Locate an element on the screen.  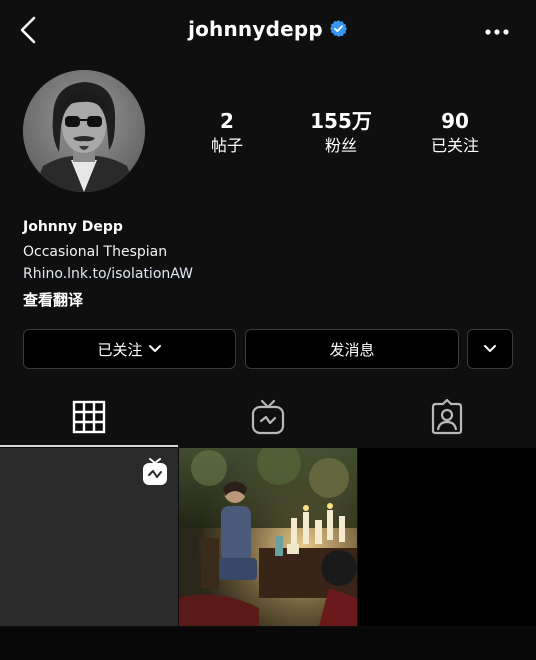
more-options-button is located at coordinates (497, 32).